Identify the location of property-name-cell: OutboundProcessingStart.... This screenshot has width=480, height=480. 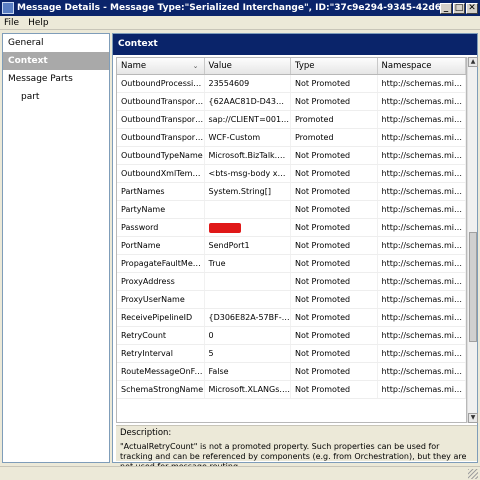
(161, 83).